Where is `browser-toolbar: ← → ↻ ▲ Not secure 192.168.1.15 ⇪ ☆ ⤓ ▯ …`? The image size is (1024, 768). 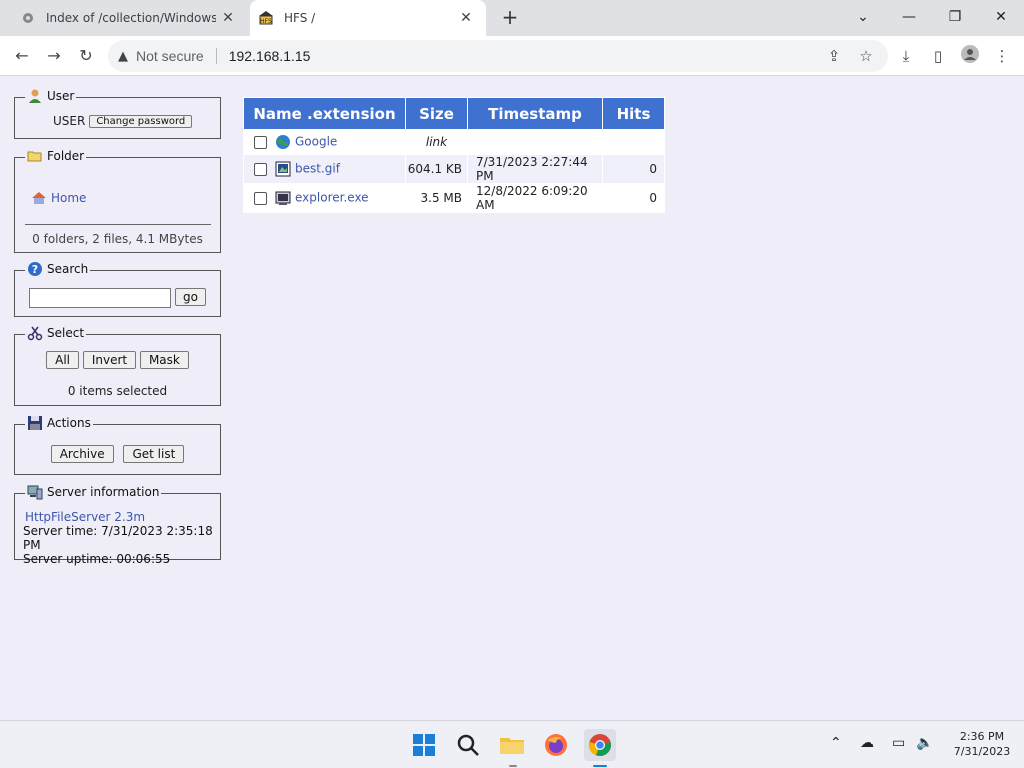 browser-toolbar: ← → ↻ ▲ Not secure 192.168.1.15 ⇪ ☆ ⤓ ▯ … is located at coordinates (512, 56).